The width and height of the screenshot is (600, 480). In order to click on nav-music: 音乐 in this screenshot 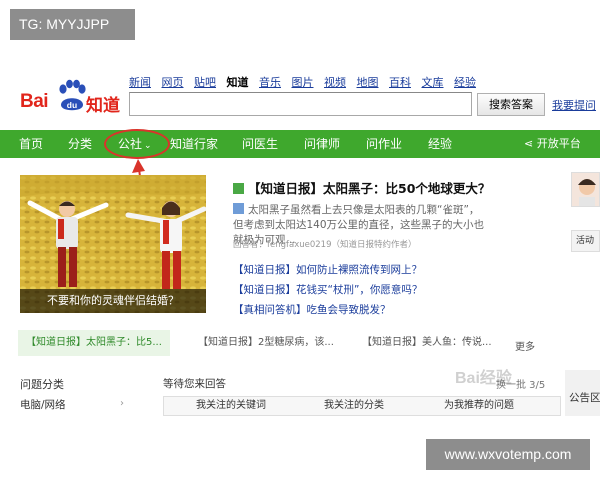, I will do `click(270, 82)`.